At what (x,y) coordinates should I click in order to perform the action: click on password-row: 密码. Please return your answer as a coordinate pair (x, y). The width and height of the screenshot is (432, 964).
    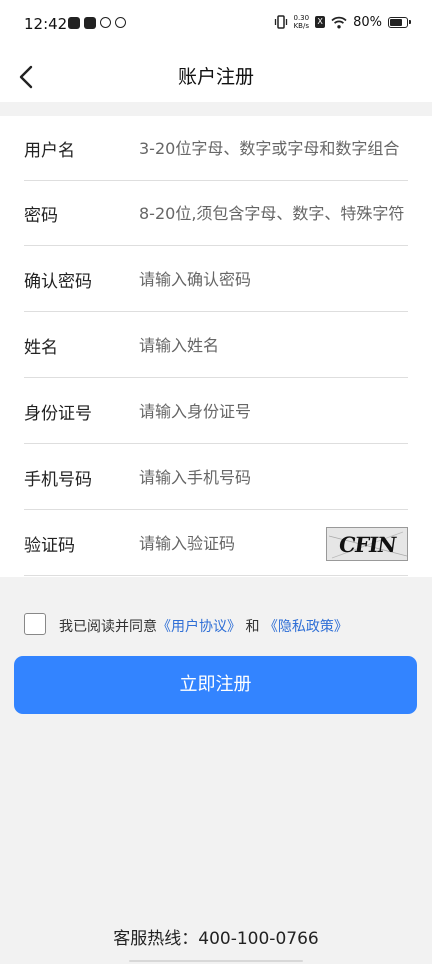
    Looking at the image, I should click on (216, 213).